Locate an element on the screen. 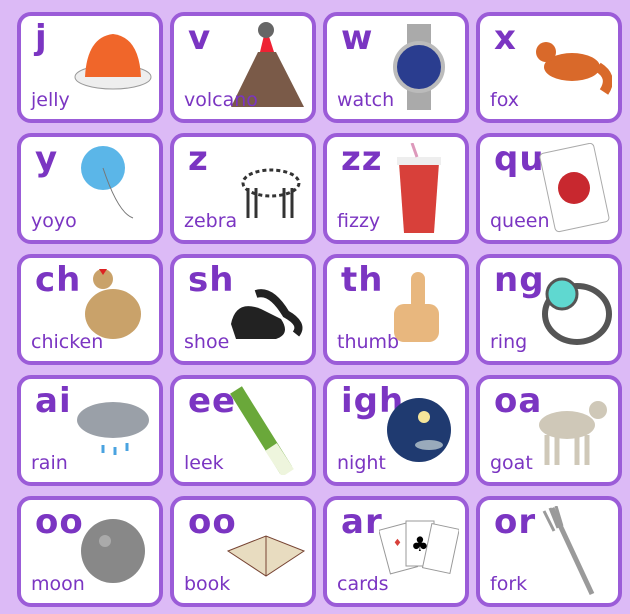 This screenshot has height=614, width=630. word-label: rain is located at coordinates (49, 463).